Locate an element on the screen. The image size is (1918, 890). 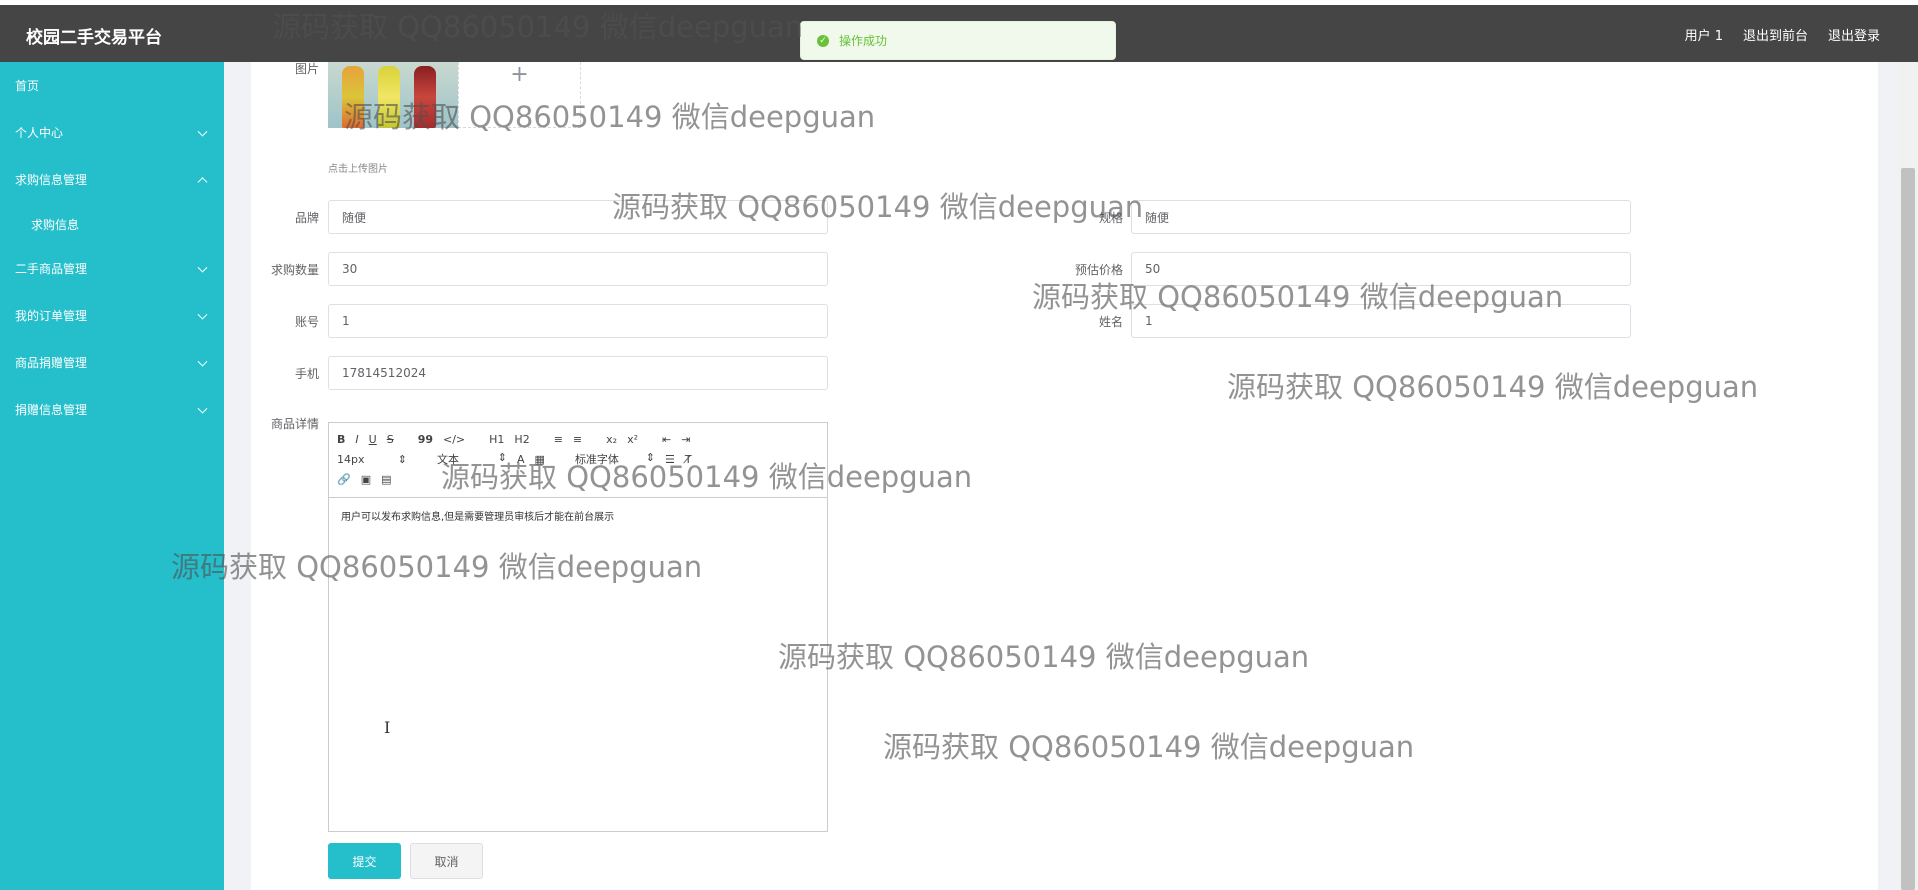
image-icon: ▣ is located at coordinates (366, 479).